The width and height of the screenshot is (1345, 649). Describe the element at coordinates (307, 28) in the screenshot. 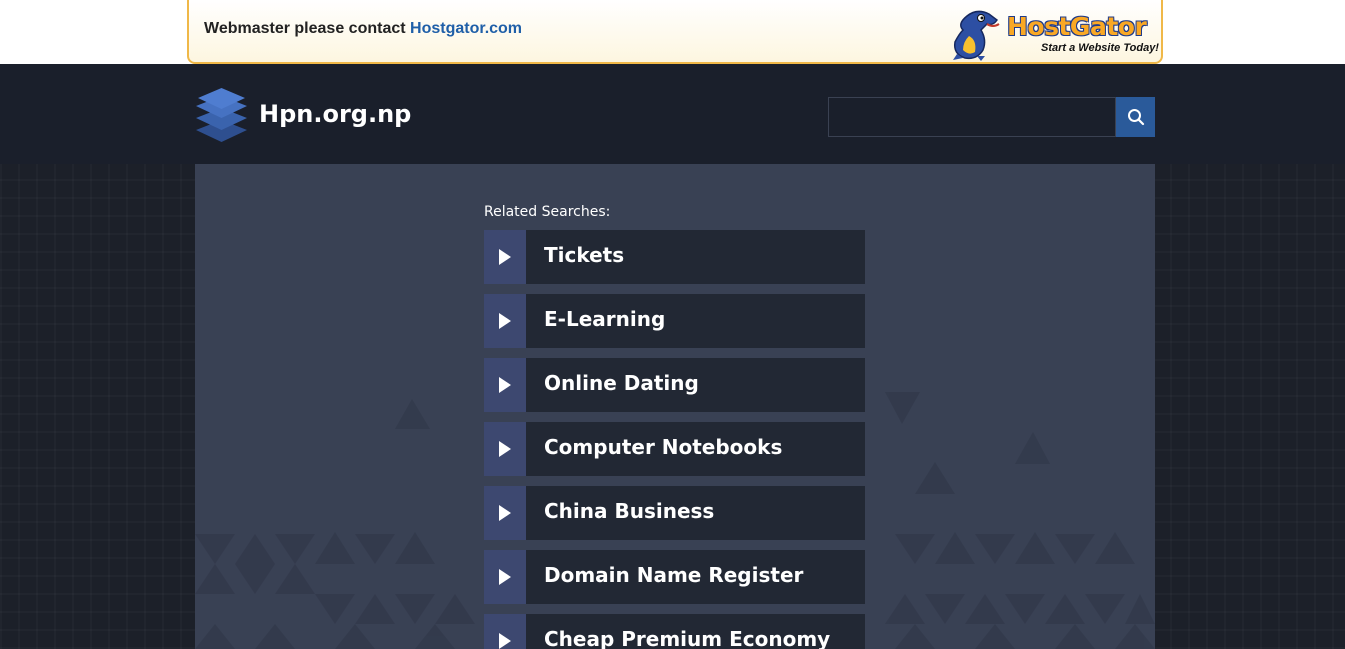

I see `banner-message-text: Webmaster please contact` at that location.